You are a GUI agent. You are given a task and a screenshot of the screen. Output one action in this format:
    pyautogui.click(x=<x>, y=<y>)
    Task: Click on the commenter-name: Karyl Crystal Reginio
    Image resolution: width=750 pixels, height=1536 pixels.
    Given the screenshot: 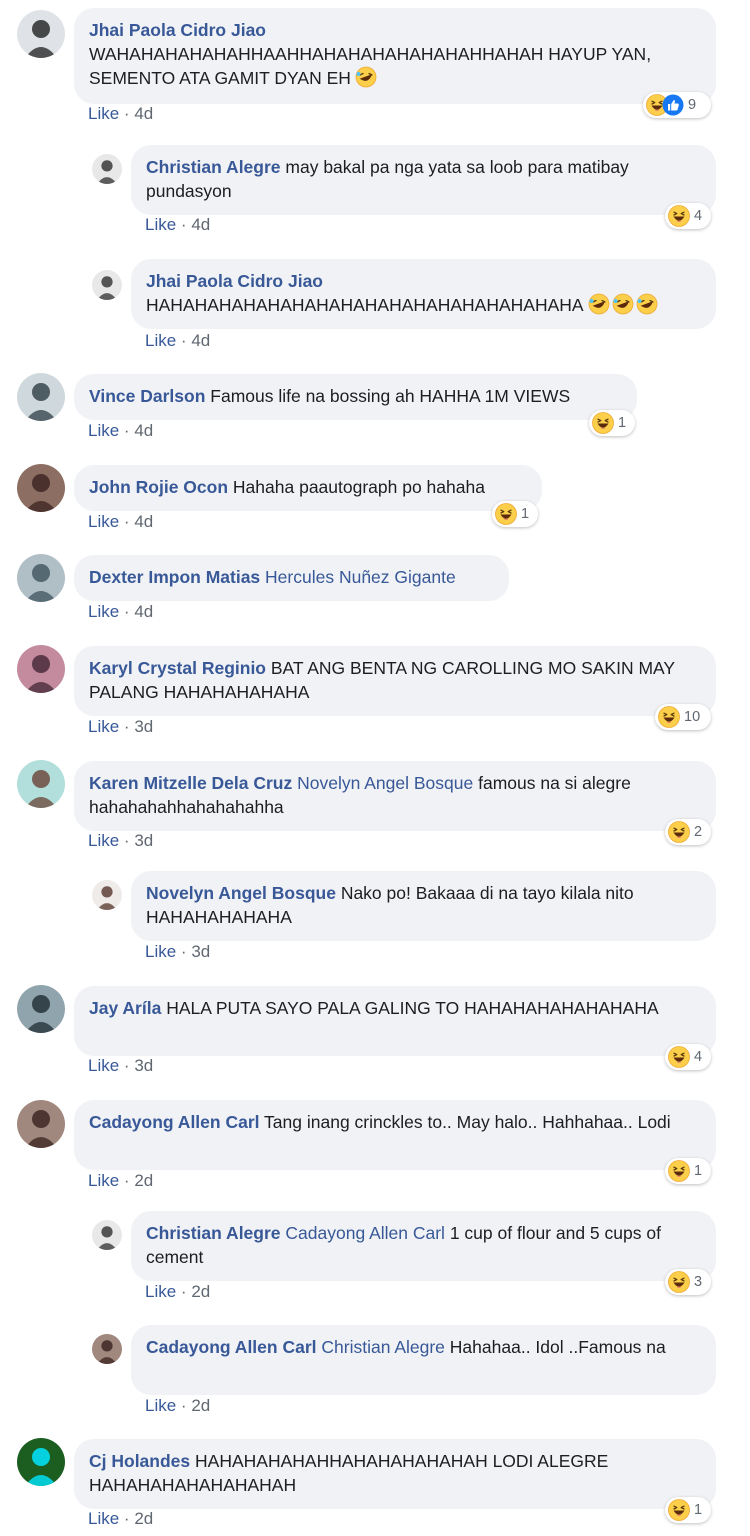 What is the action you would take?
    pyautogui.click(x=177, y=668)
    